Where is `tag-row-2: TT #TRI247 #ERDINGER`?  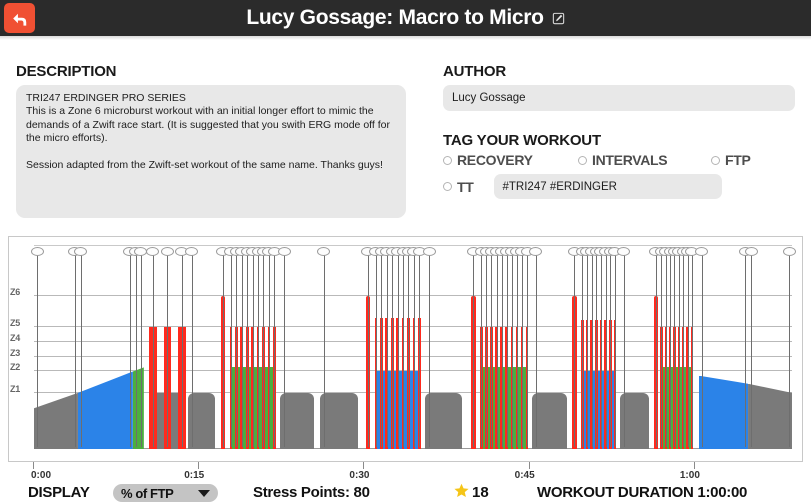
tag-row-2: TT #TRI247 #ERDINGER is located at coordinates (619, 186).